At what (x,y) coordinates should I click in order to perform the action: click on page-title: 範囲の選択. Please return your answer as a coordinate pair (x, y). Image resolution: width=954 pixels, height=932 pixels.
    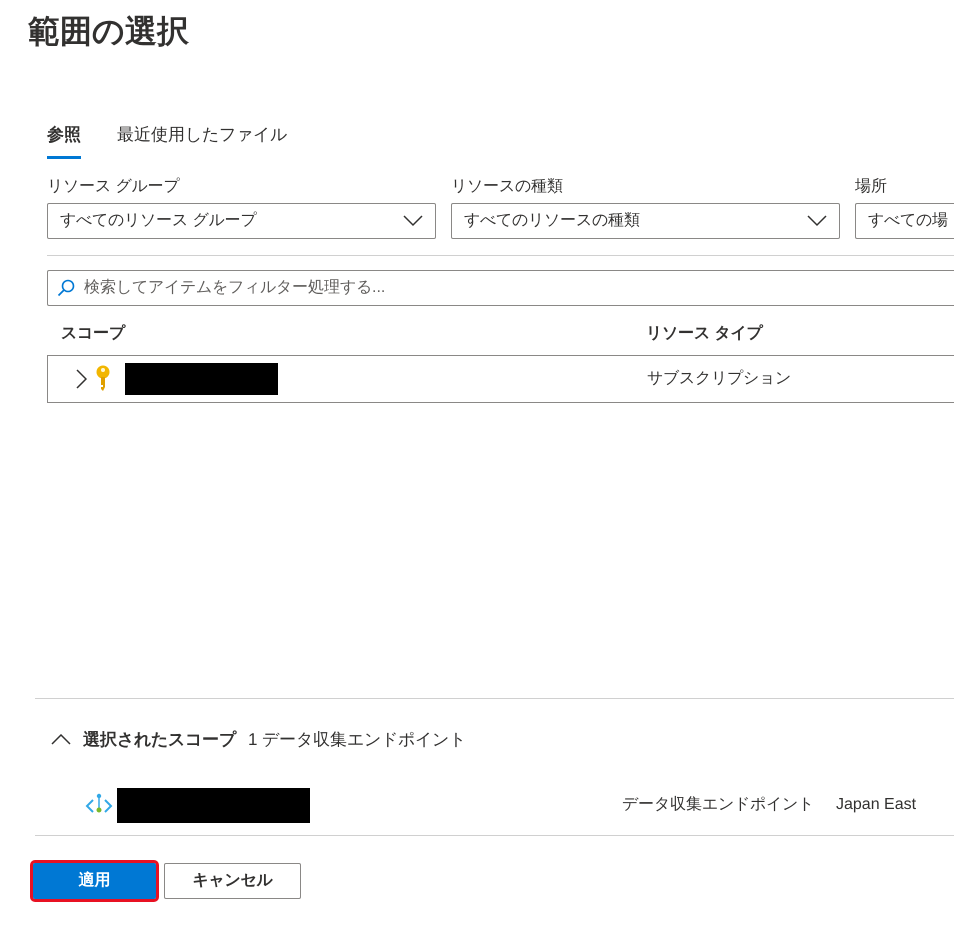
    Looking at the image, I should click on (109, 31).